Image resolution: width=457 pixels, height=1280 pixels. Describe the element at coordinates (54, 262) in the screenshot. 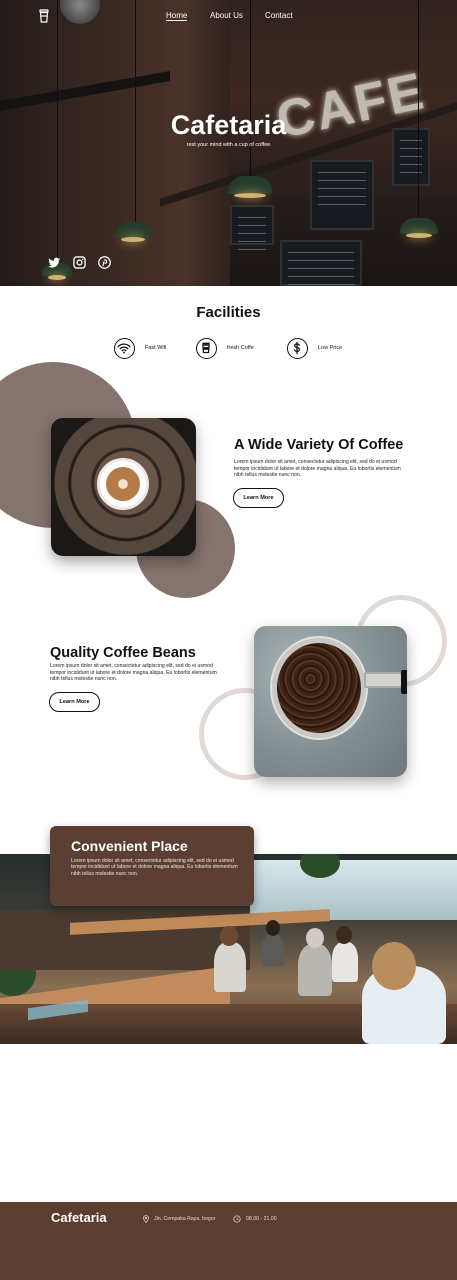

I see `twitter-icon` at that location.